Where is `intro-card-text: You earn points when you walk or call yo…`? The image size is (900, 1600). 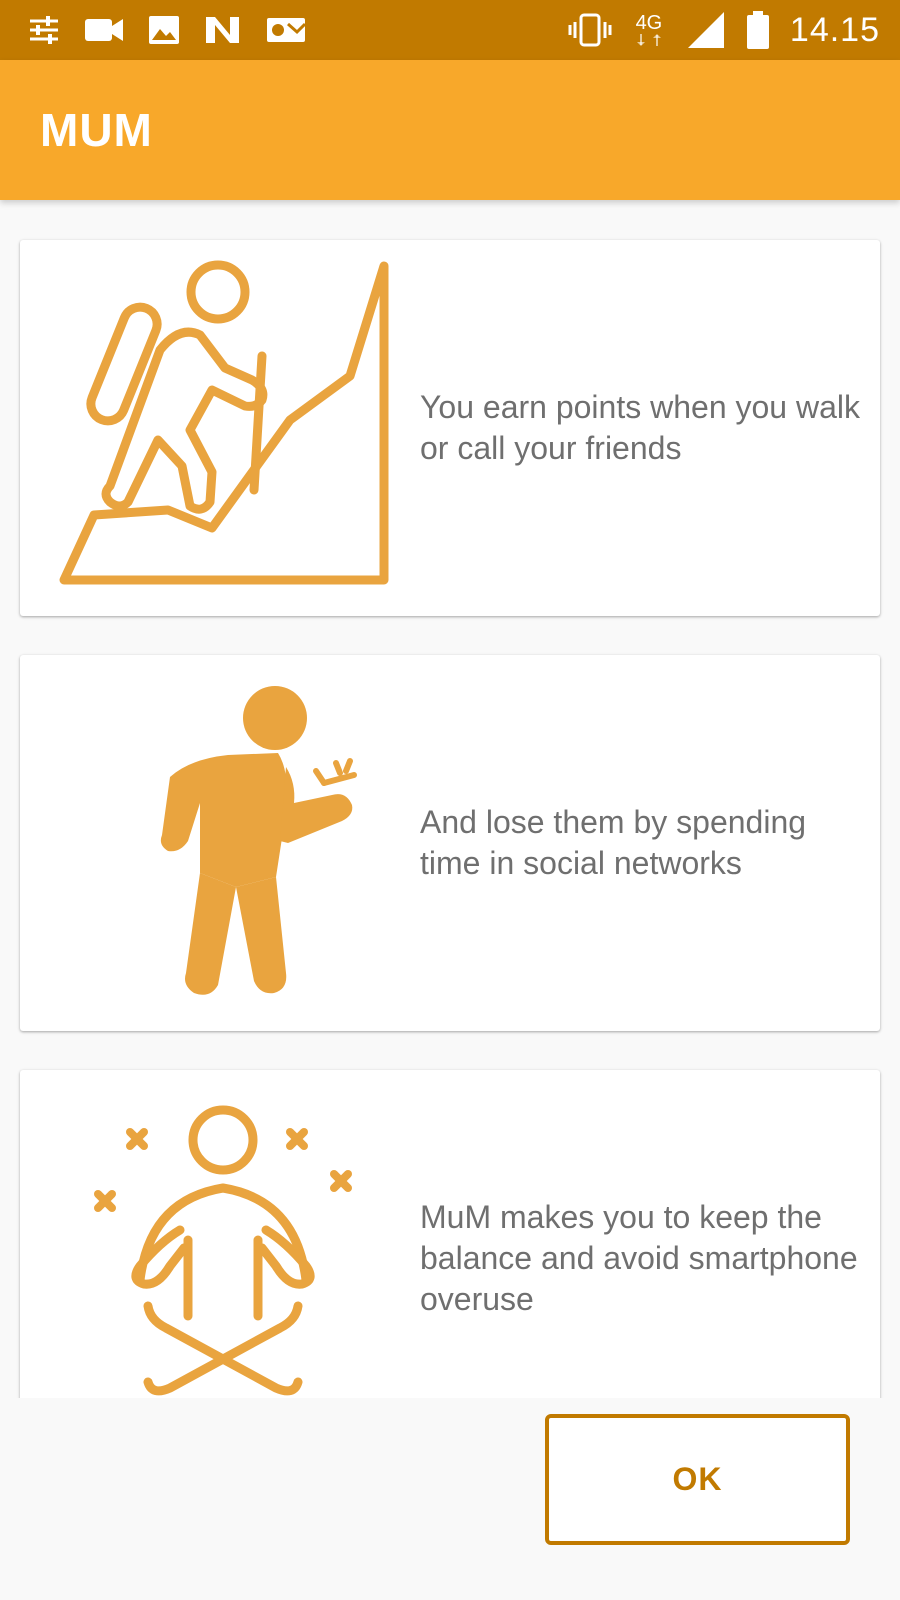 intro-card-text: You earn points when you walk or call yo… is located at coordinates (640, 427).